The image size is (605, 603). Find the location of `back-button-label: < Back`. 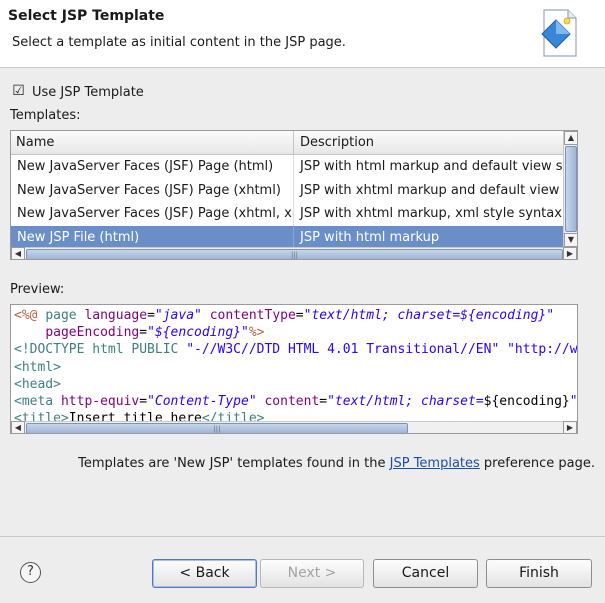

back-button-label: < Back is located at coordinates (204, 573).